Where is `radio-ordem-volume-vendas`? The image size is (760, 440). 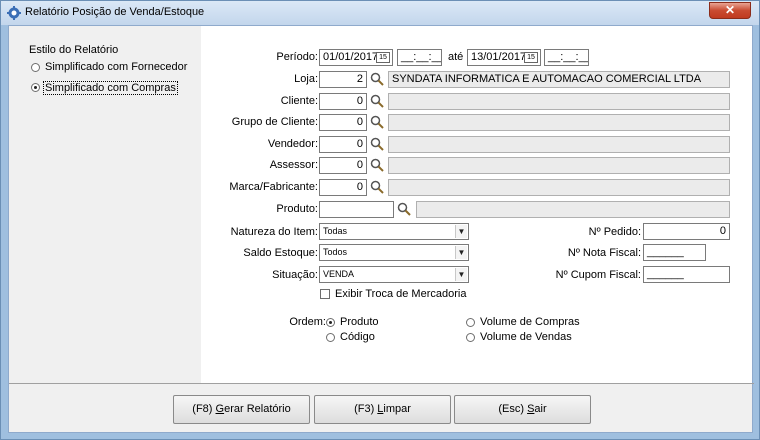 radio-ordem-volume-vendas is located at coordinates (470, 337).